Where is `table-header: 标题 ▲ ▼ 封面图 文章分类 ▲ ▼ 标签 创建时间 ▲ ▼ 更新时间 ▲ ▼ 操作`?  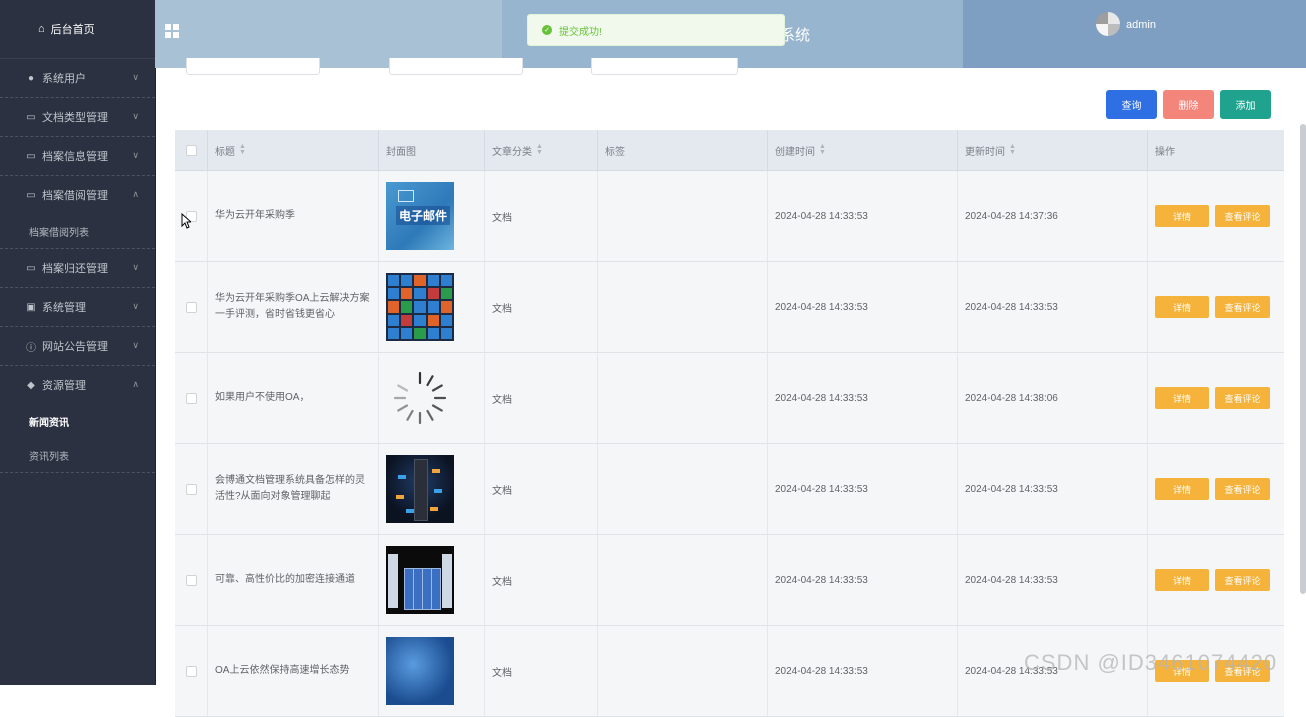
table-header: 标题 ▲ ▼ 封面图 文章分类 ▲ ▼ 标签 创建时间 ▲ ▼ 更新时间 ▲ ▼ 操作 is located at coordinates (729, 150).